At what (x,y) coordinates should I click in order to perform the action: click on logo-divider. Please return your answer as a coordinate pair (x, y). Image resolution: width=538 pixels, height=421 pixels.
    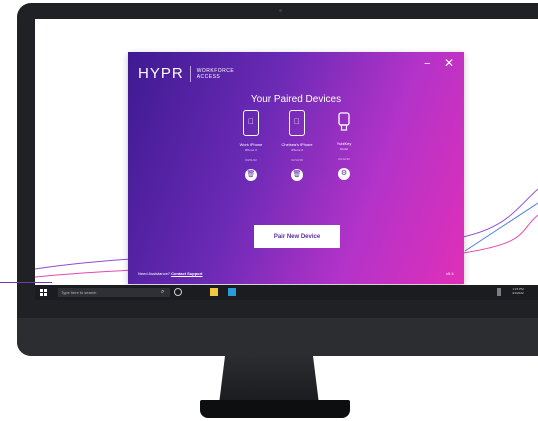
    Looking at the image, I should click on (190, 73).